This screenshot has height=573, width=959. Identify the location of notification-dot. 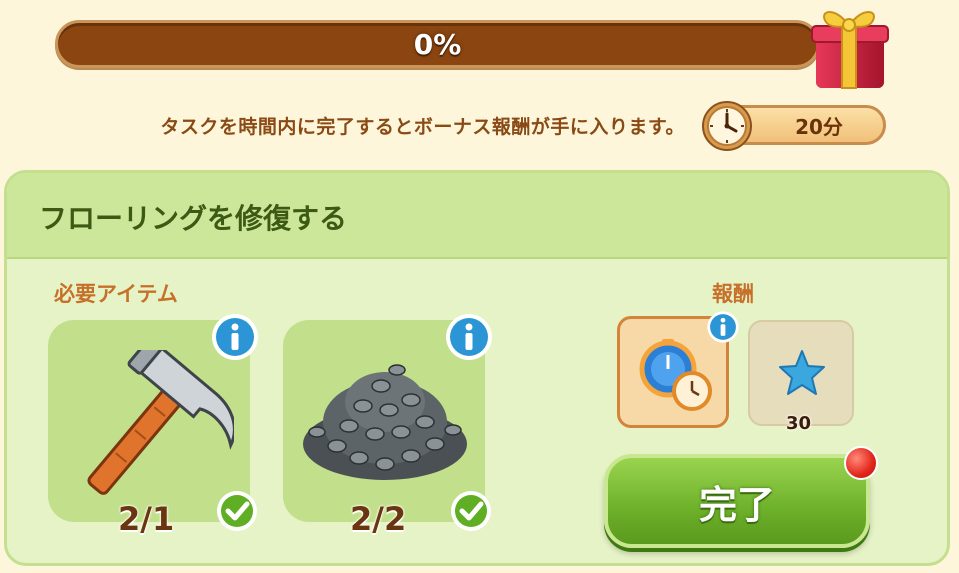
(861, 463).